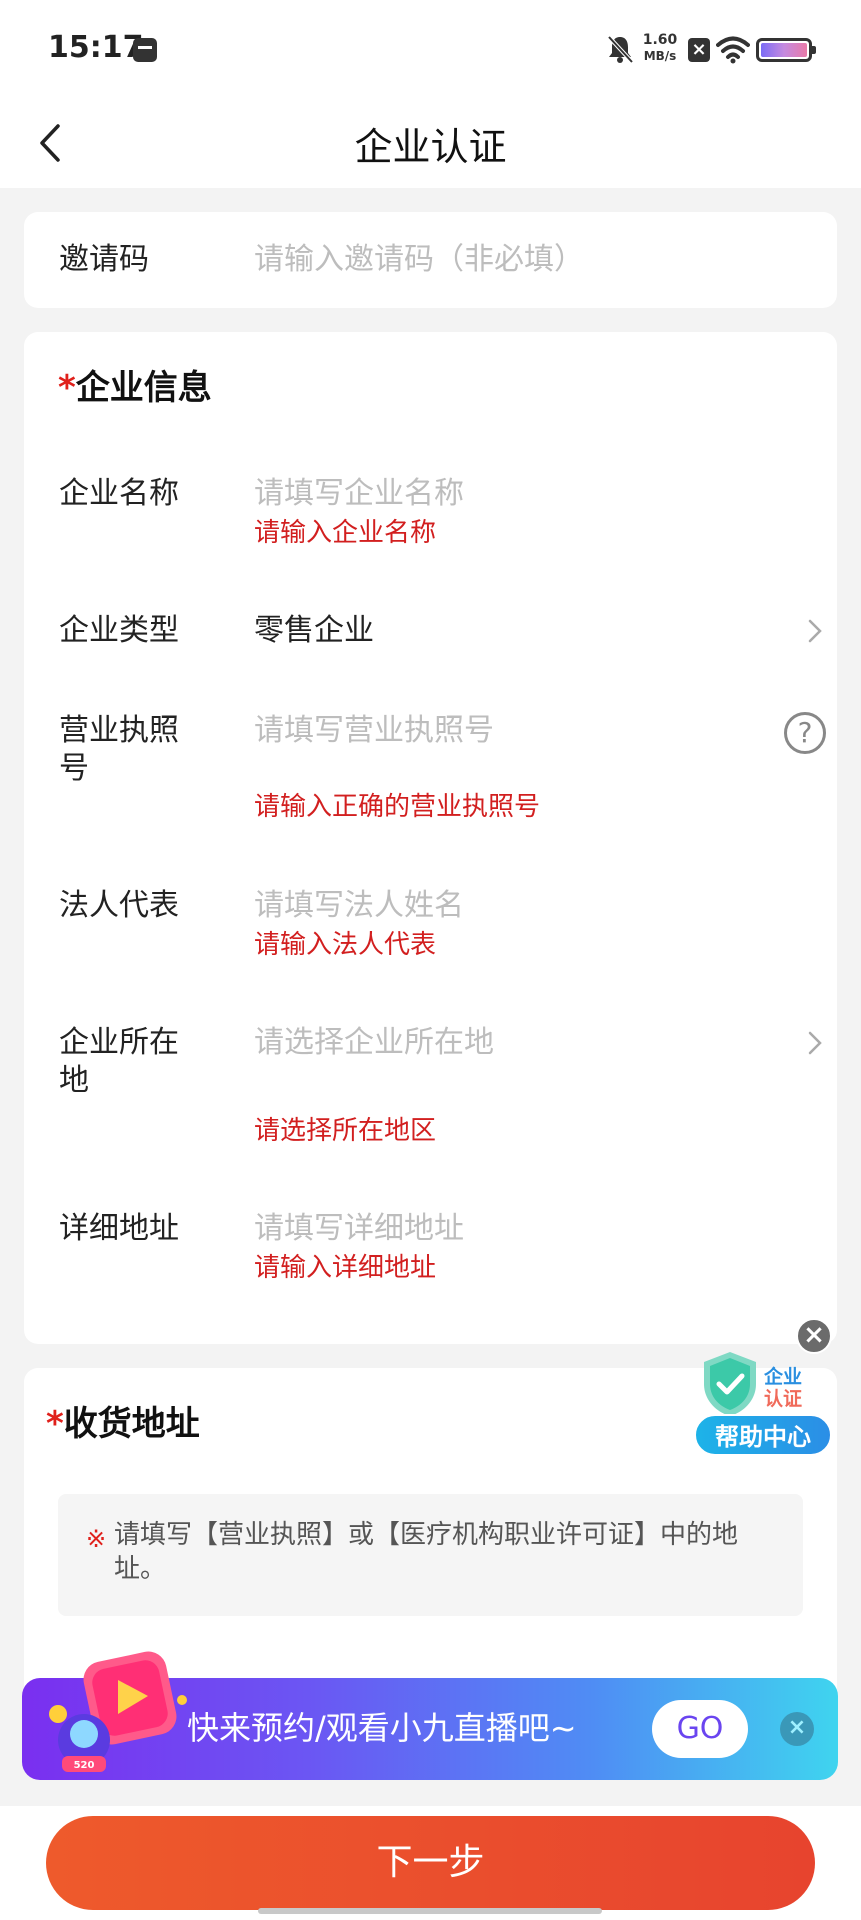 Image resolution: width=861 pixels, height=1920 pixels. I want to click on license-number-input: 请填写营业执照号, so click(374, 731).